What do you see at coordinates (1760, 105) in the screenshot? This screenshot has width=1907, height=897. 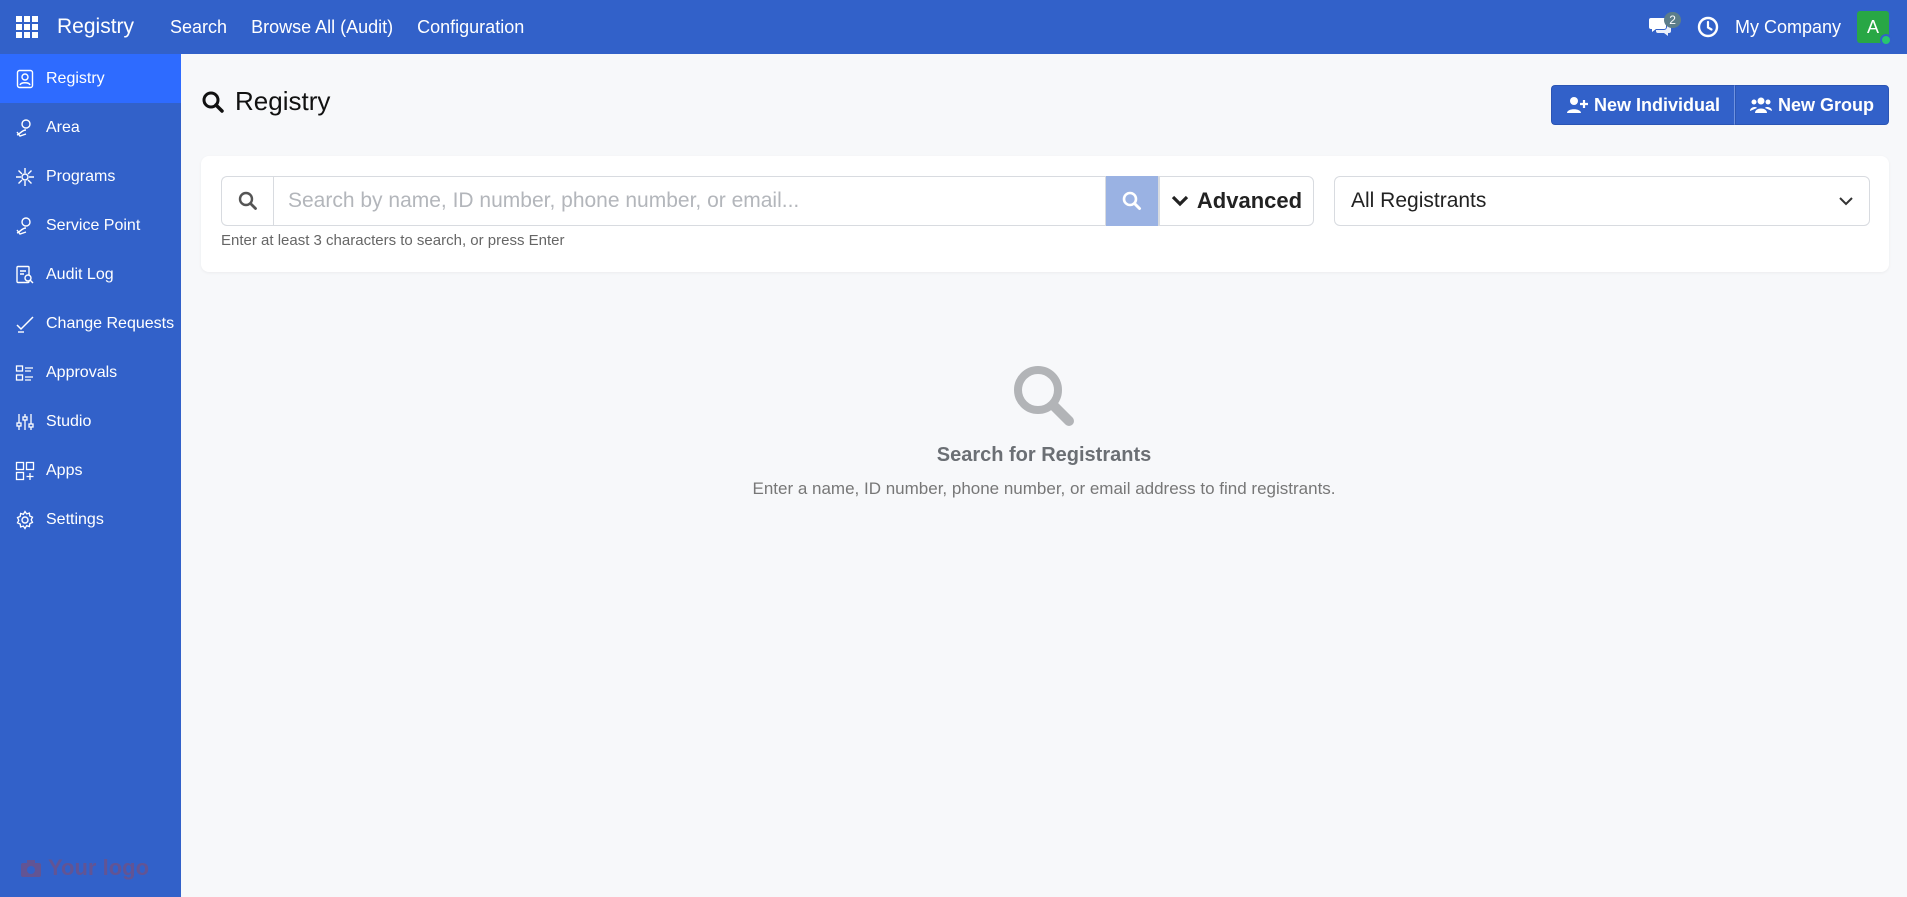 I see `users-icon` at bounding box center [1760, 105].